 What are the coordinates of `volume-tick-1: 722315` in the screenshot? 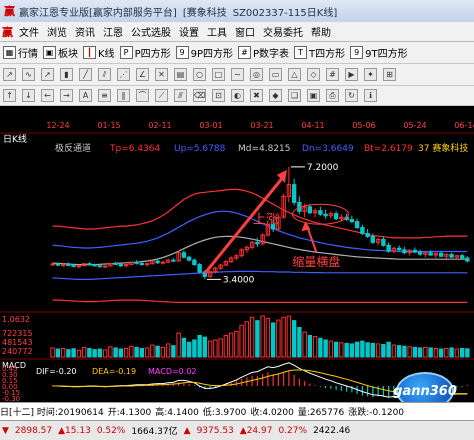 It's located at (17, 333).